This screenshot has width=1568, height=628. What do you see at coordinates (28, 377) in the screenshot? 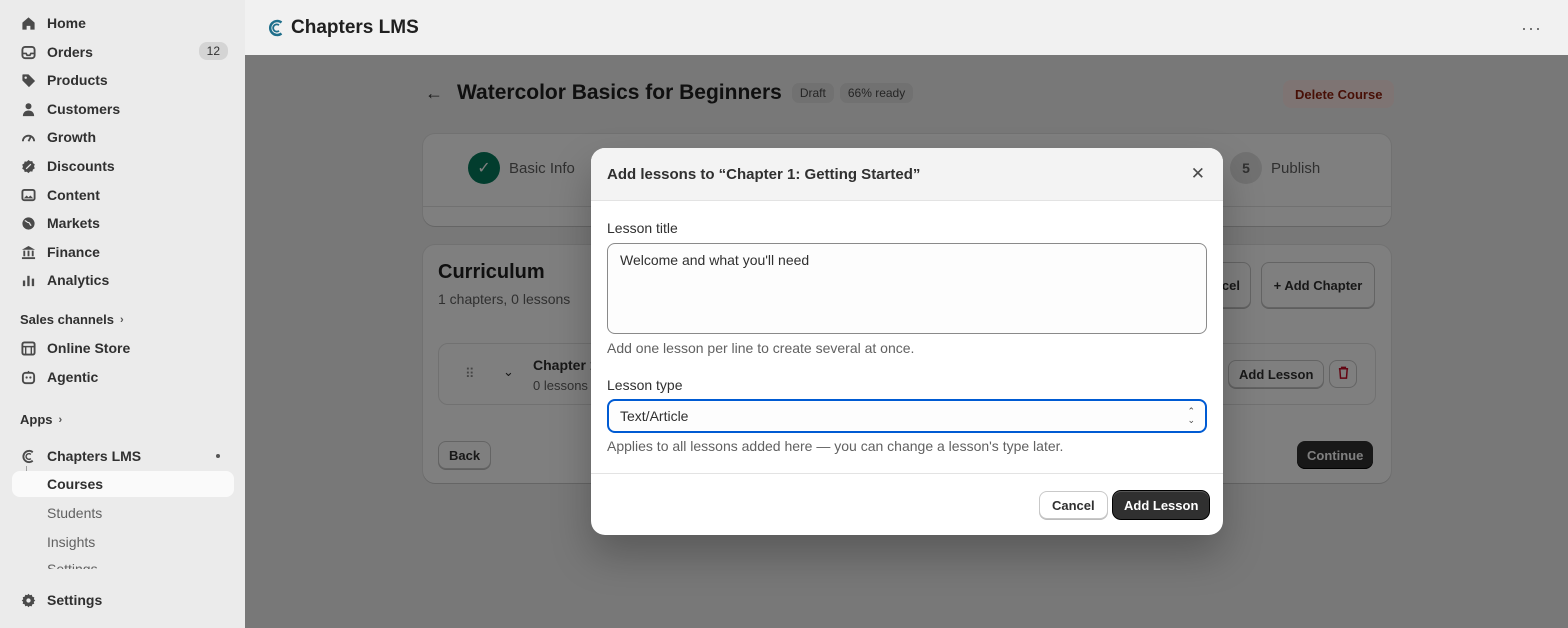
I see `robot-icon` at bounding box center [28, 377].